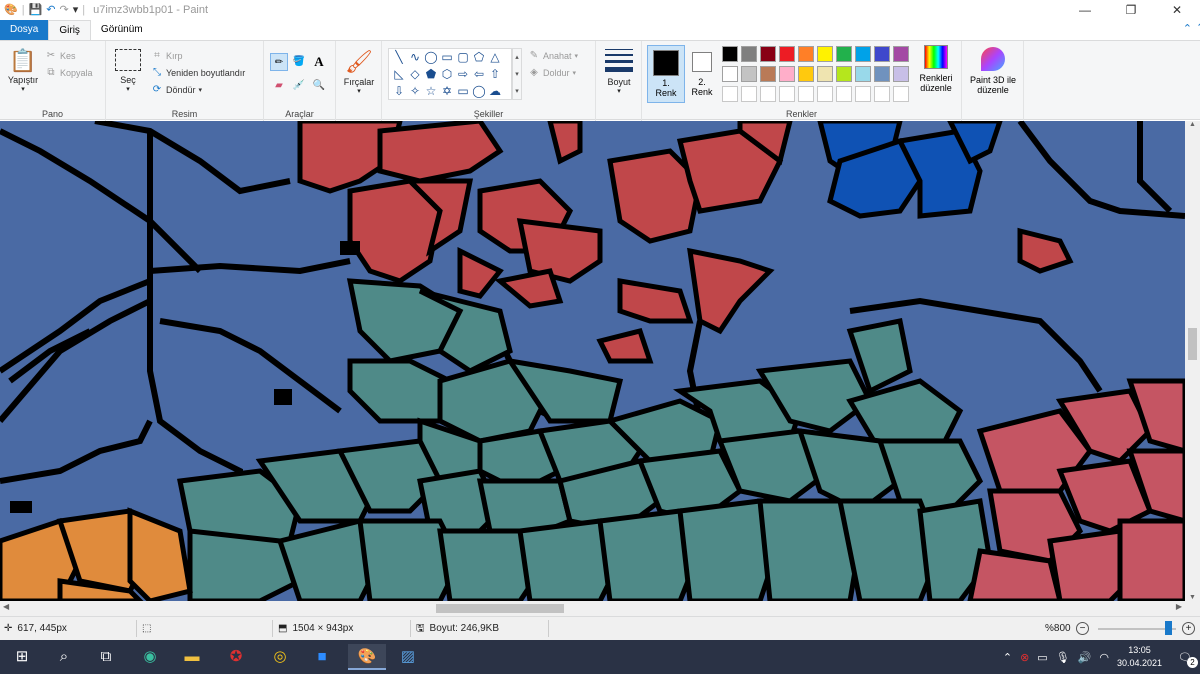 The image size is (1200, 674). Describe the element at coordinates (319, 86) in the screenshot. I see `magnifier-icon: 🔍` at that location.